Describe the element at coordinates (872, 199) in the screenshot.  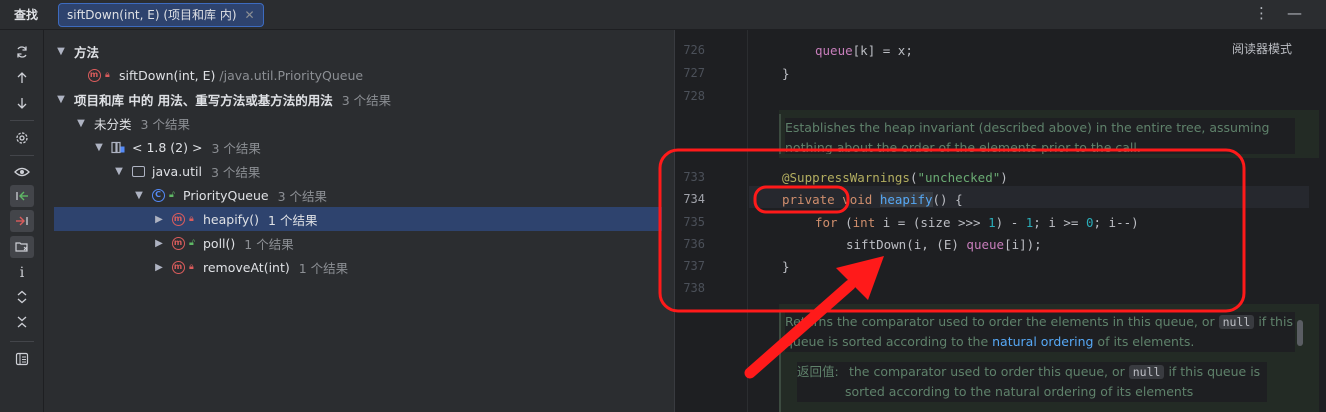
I see `code-line: private void heapify() {` at that location.